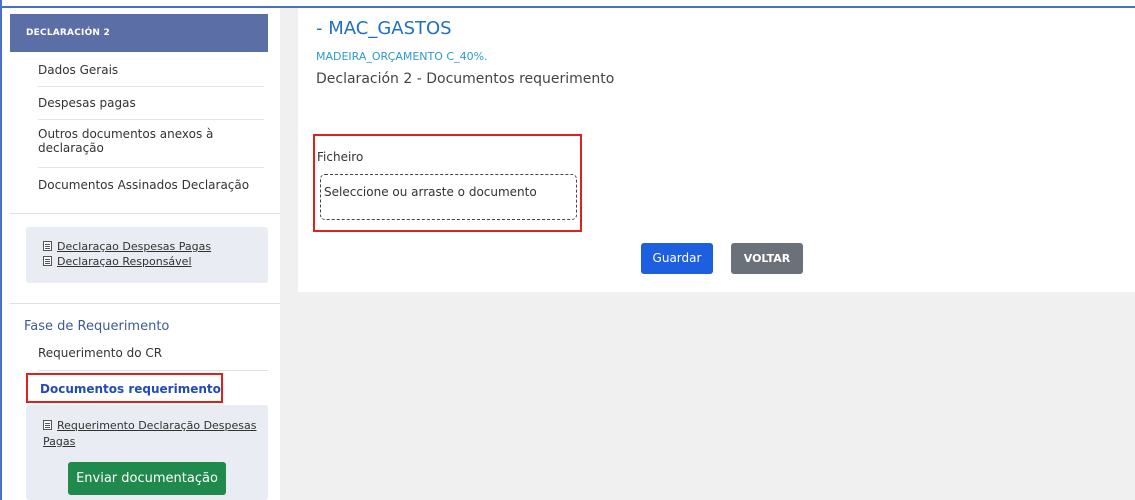  What do you see at coordinates (144, 185) in the screenshot?
I see `sidebar-item-label: Documentos Assinados Declaração` at bounding box center [144, 185].